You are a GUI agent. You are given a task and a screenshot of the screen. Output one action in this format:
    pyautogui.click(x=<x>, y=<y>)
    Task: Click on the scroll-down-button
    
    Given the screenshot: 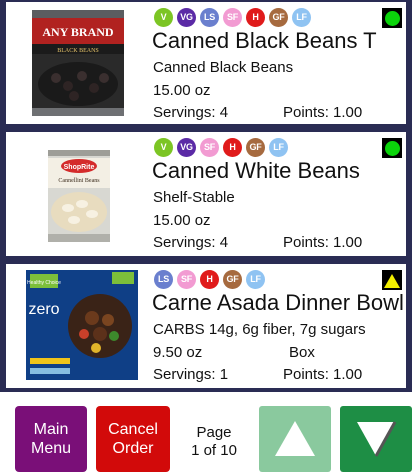 What is the action you would take?
    pyautogui.click(x=376, y=439)
    